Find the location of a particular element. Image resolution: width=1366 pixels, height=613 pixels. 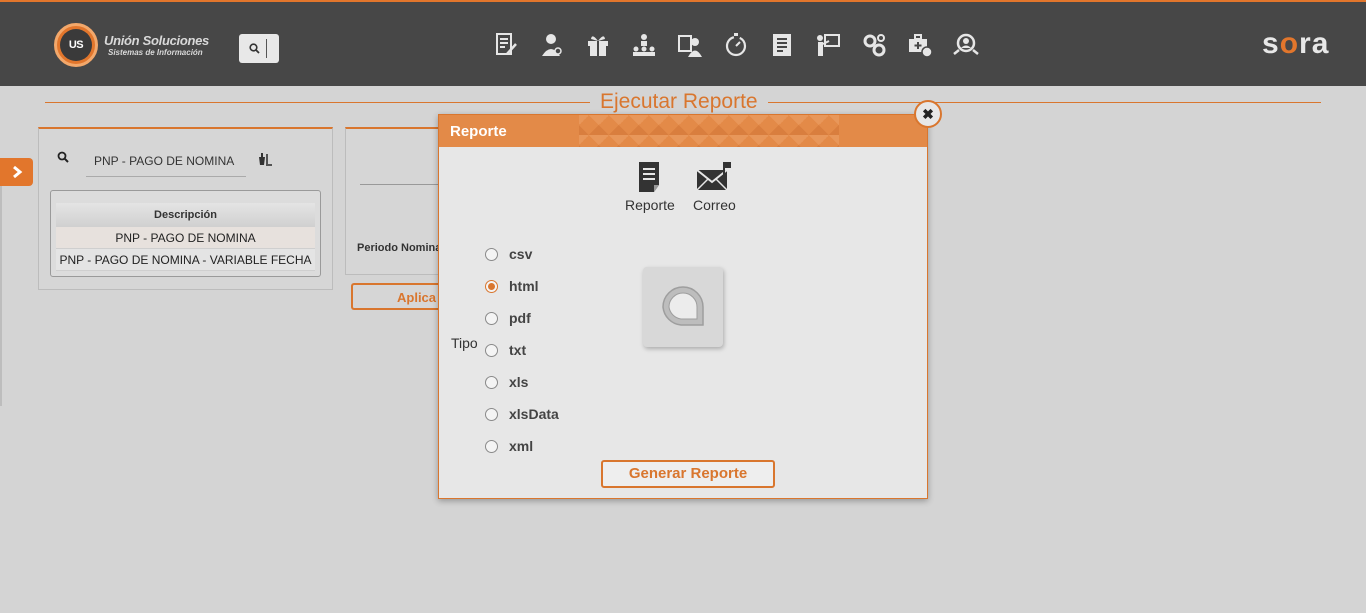

format-radio-group: csv html pdf txt xls xlsData xml is located at coordinates (522, 350).